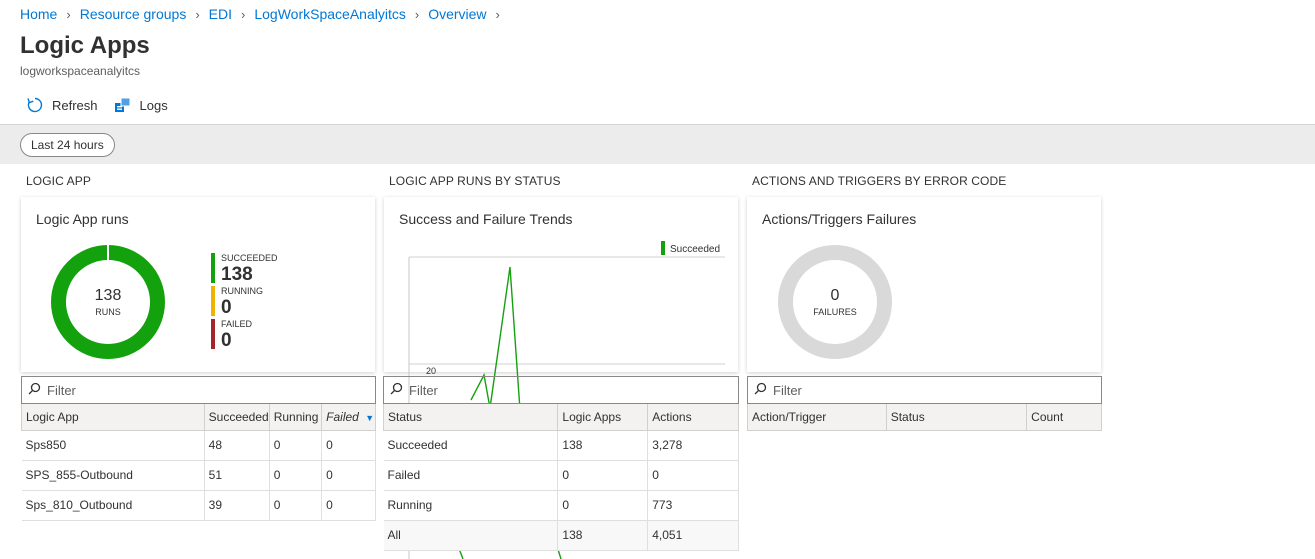  I want to click on refresh-icon, so click(35, 105).